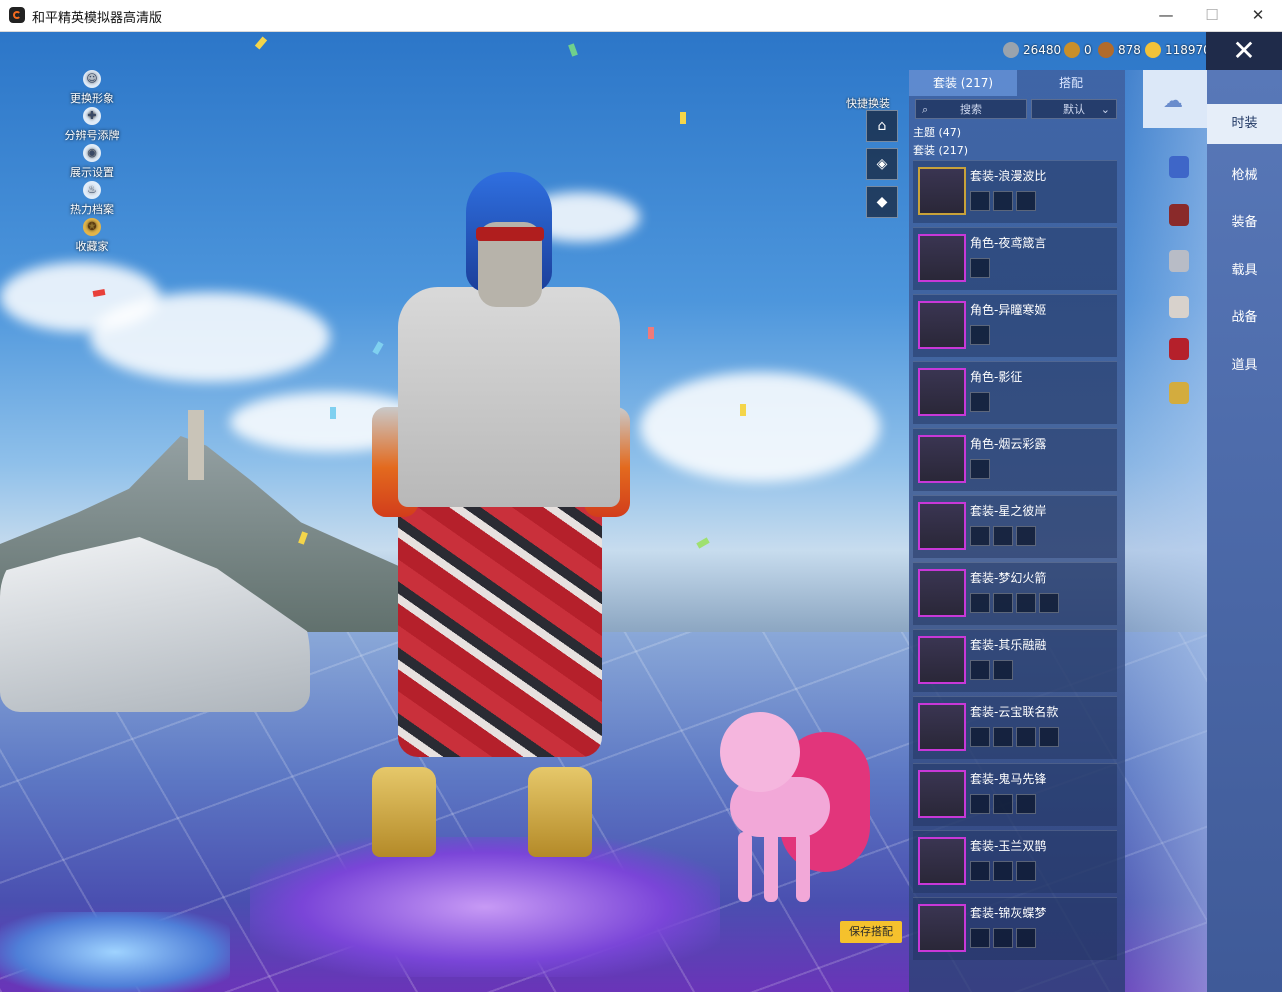  Describe the element at coordinates (1179, 307) in the screenshot. I see `slot-jacket-icon` at that location.